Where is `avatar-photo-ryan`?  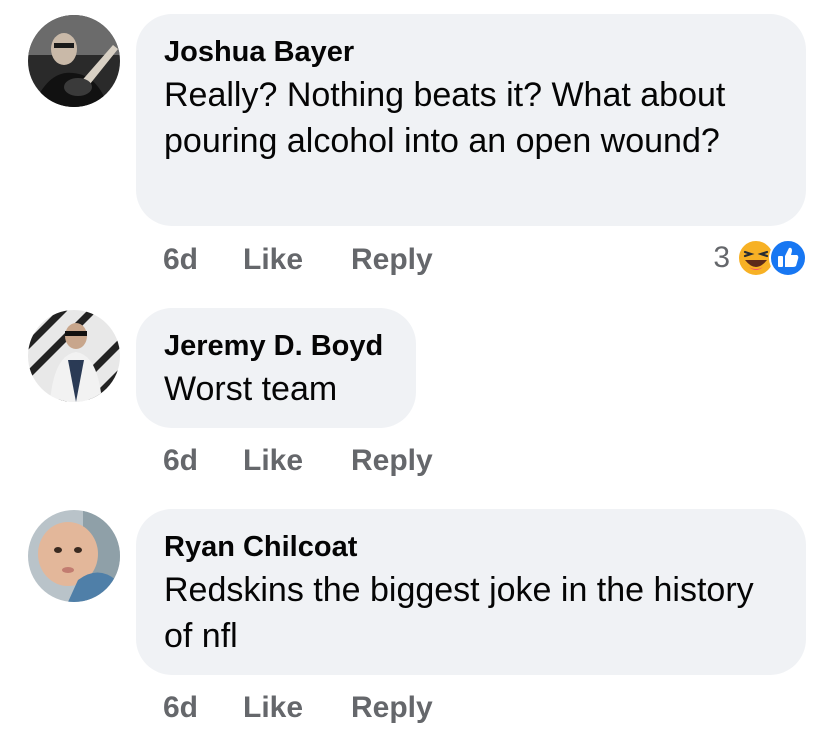
avatar-photo-ryan is located at coordinates (74, 556).